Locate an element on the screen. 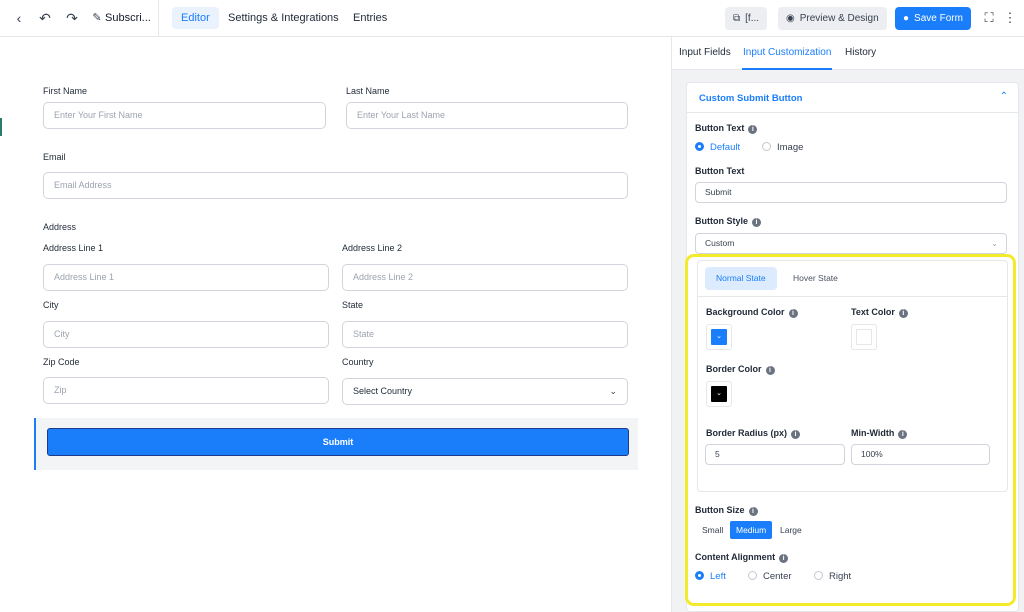 This screenshot has width=1024, height=612. preview-design-button: ◉ Preview & Design is located at coordinates (832, 18).